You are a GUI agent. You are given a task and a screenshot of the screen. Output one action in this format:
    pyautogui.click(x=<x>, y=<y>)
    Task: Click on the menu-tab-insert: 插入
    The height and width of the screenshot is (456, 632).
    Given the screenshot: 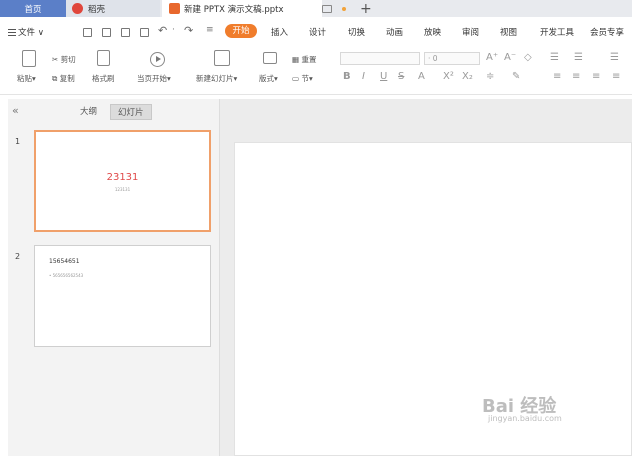 What is the action you would take?
    pyautogui.click(x=279, y=32)
    